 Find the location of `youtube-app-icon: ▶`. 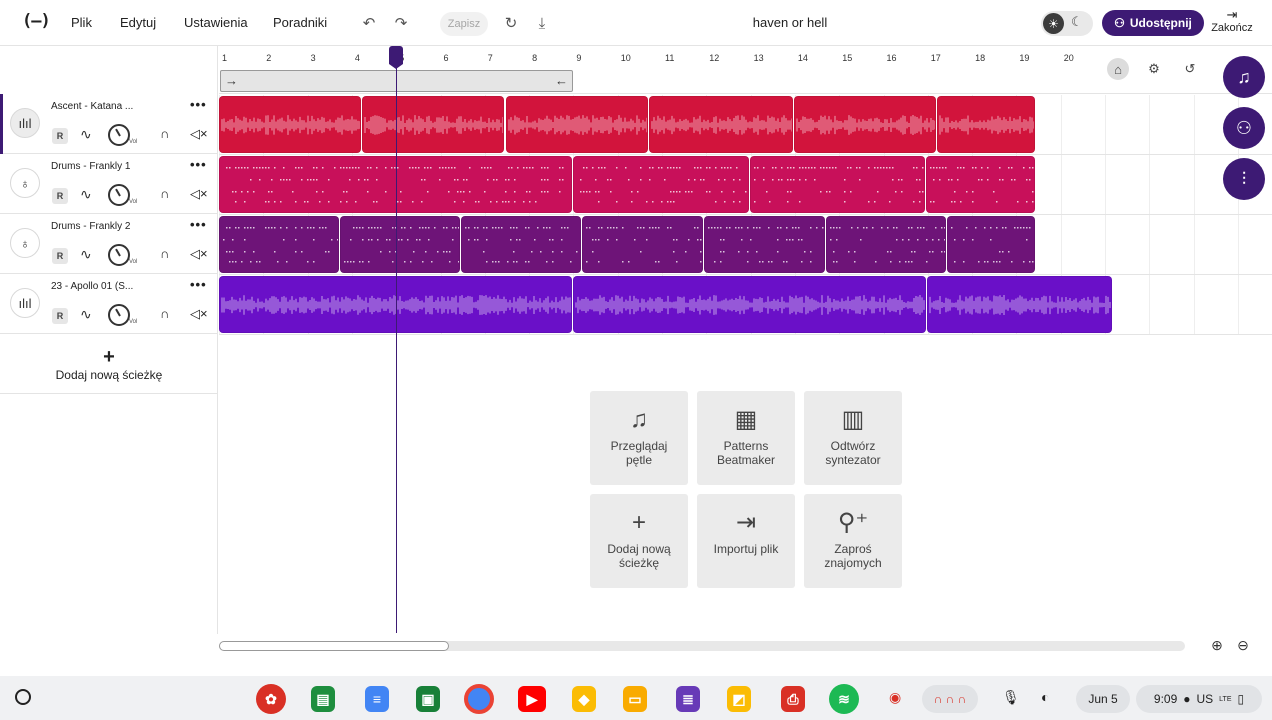

youtube-app-icon: ▶ is located at coordinates (532, 699).